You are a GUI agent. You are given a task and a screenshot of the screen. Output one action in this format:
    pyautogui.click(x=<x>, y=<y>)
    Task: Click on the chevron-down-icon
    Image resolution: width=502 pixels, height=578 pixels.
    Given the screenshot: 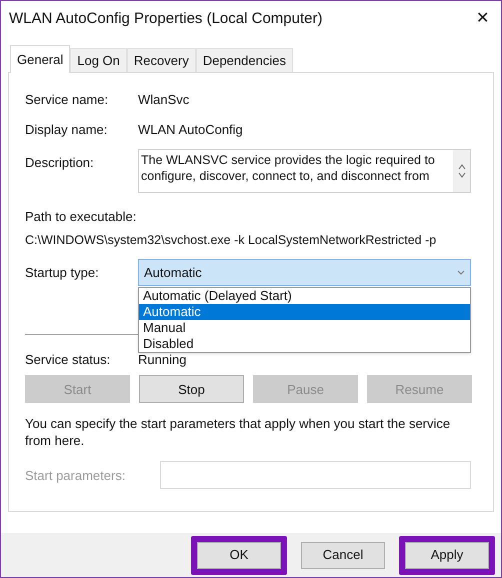 What is the action you would take?
    pyautogui.click(x=461, y=273)
    